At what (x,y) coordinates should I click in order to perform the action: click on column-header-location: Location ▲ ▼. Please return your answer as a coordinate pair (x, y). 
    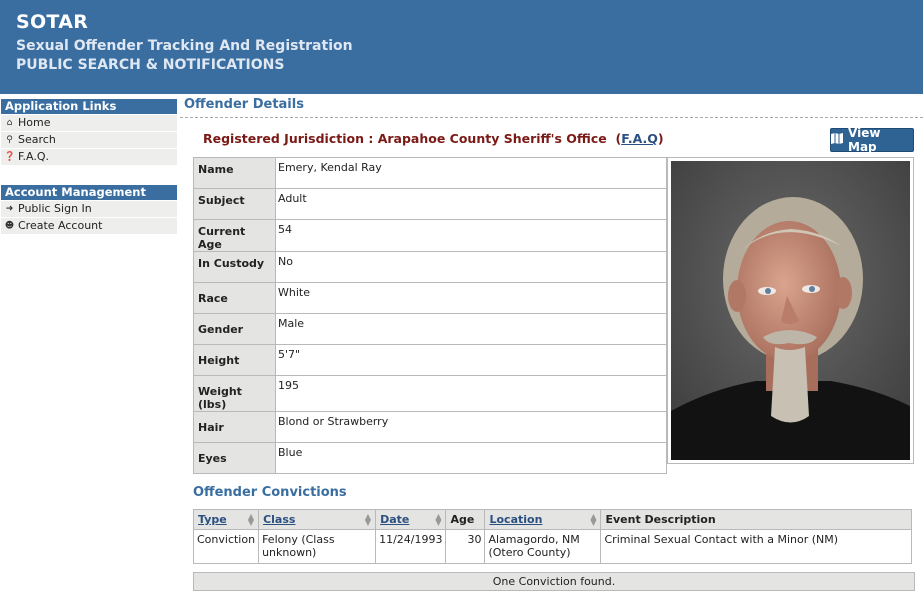
    Looking at the image, I should click on (543, 519).